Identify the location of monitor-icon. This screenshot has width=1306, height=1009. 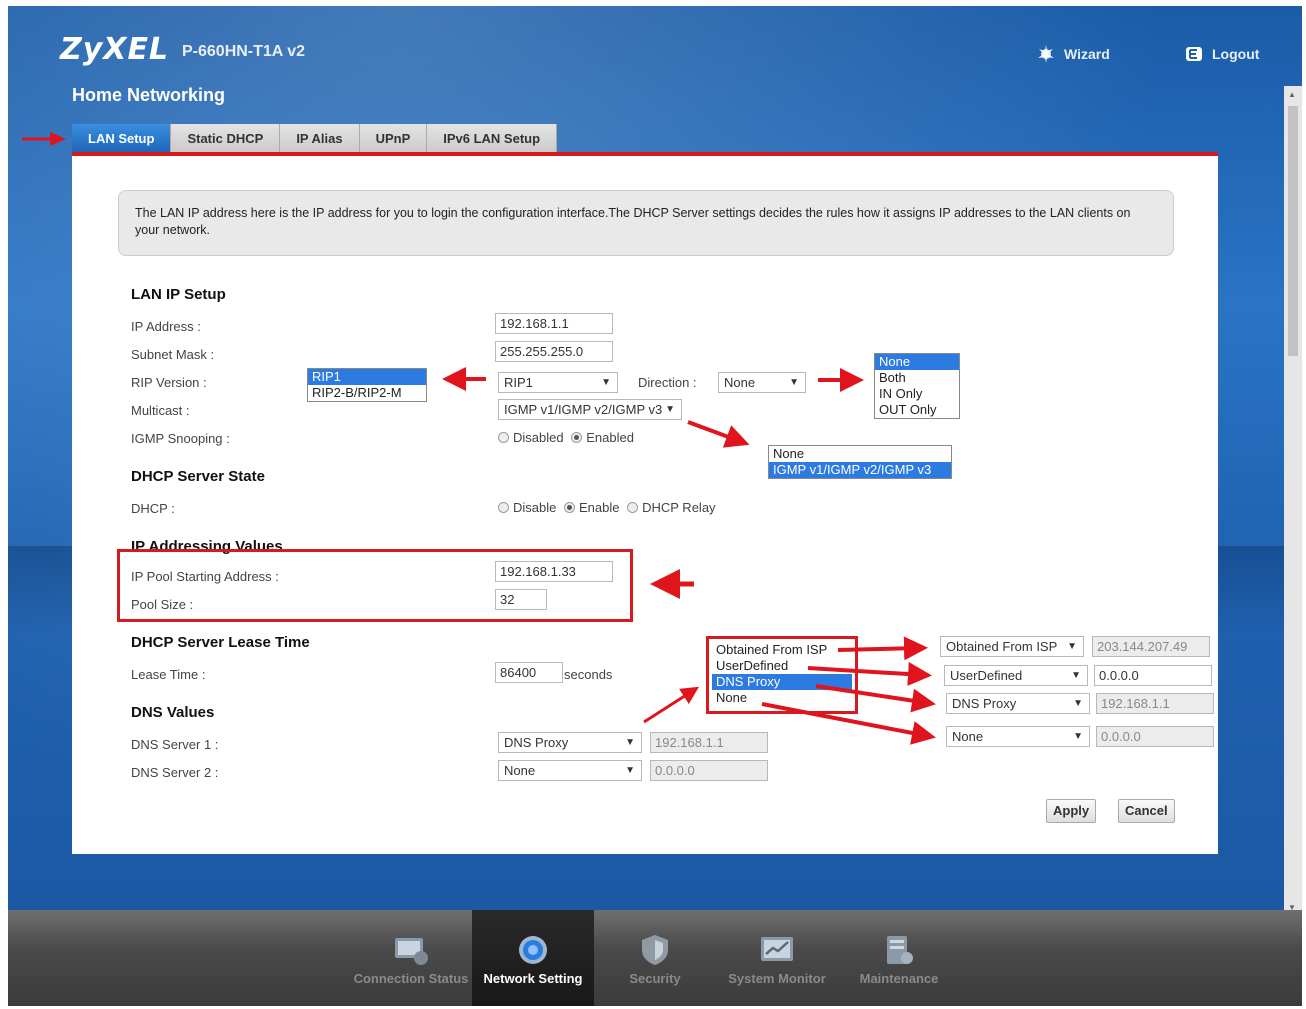
(411, 951).